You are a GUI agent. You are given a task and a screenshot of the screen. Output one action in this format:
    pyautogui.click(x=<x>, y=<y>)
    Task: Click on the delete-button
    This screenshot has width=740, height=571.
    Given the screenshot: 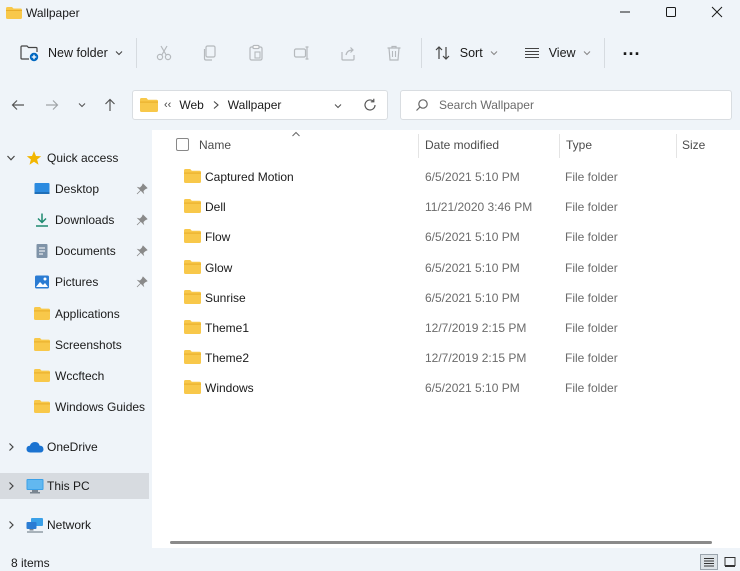 What is the action you would take?
    pyautogui.click(x=394, y=53)
    